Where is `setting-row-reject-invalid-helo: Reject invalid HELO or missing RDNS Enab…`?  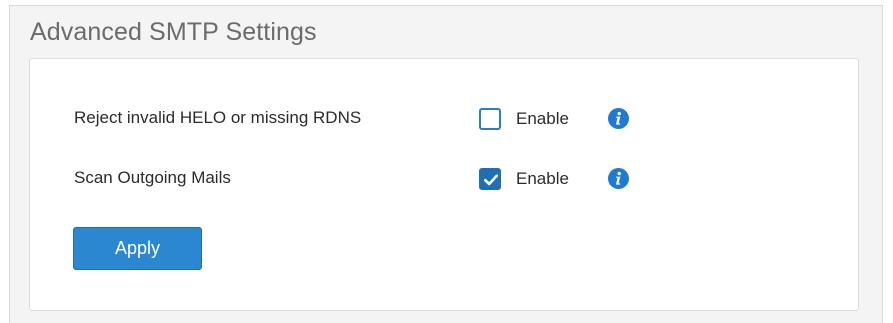
setting-row-reject-invalid-helo: Reject invalid HELO or missing RDNS Enab… is located at coordinates (444, 119).